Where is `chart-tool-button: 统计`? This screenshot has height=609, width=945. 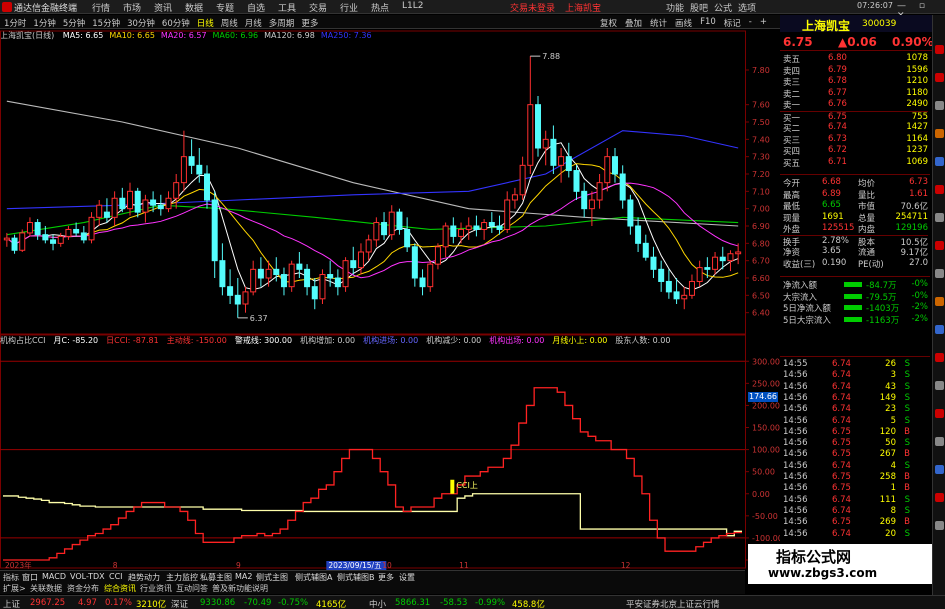 chart-tool-button: 统计 is located at coordinates (658, 23).